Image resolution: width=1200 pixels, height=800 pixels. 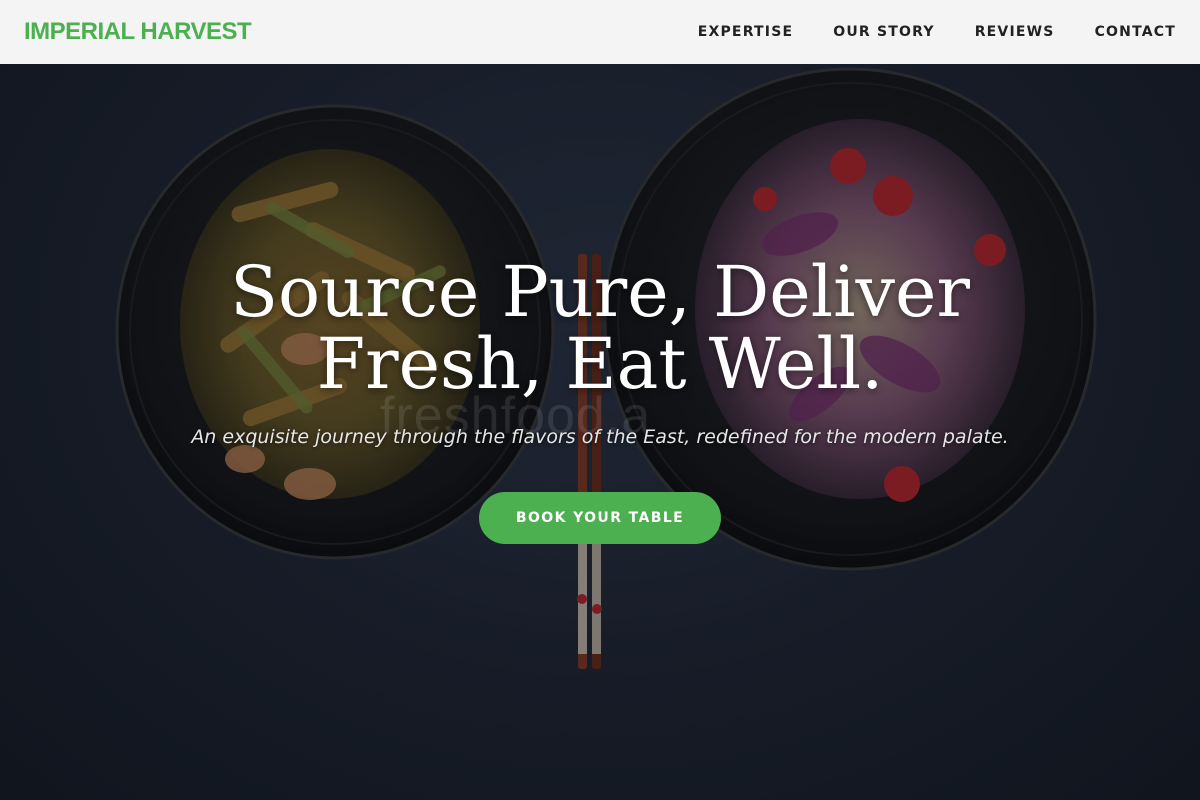 What do you see at coordinates (600, 364) in the screenshot?
I see `hero-title-line-2: Fresh, Eat Well.` at bounding box center [600, 364].